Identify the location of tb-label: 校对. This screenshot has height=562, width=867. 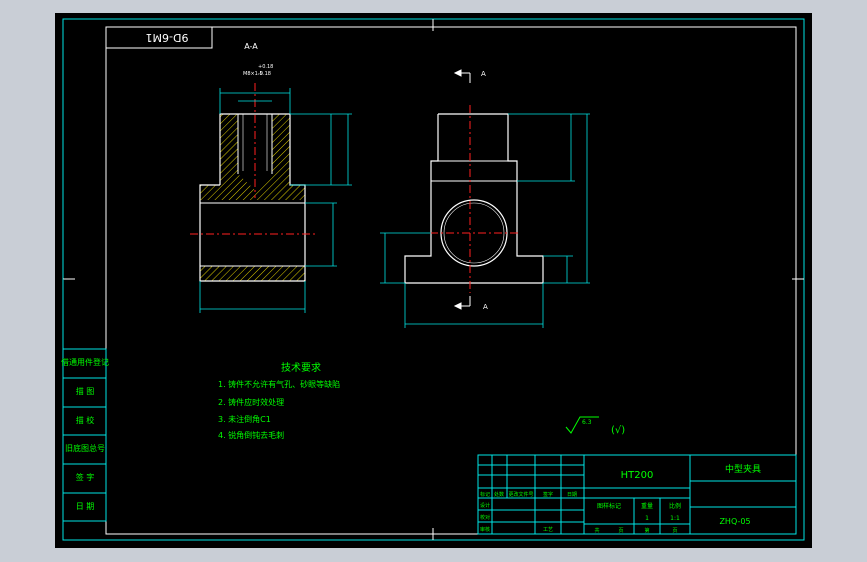
(485, 517).